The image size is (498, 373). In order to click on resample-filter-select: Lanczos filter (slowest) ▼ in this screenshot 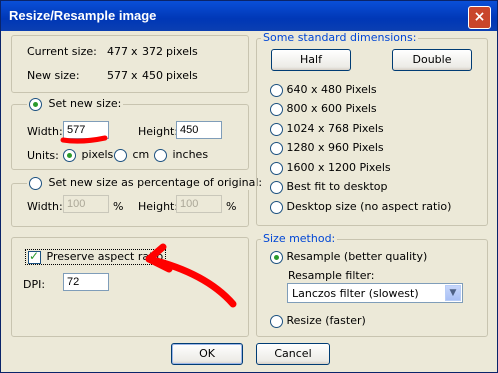, I will do `click(375, 293)`.